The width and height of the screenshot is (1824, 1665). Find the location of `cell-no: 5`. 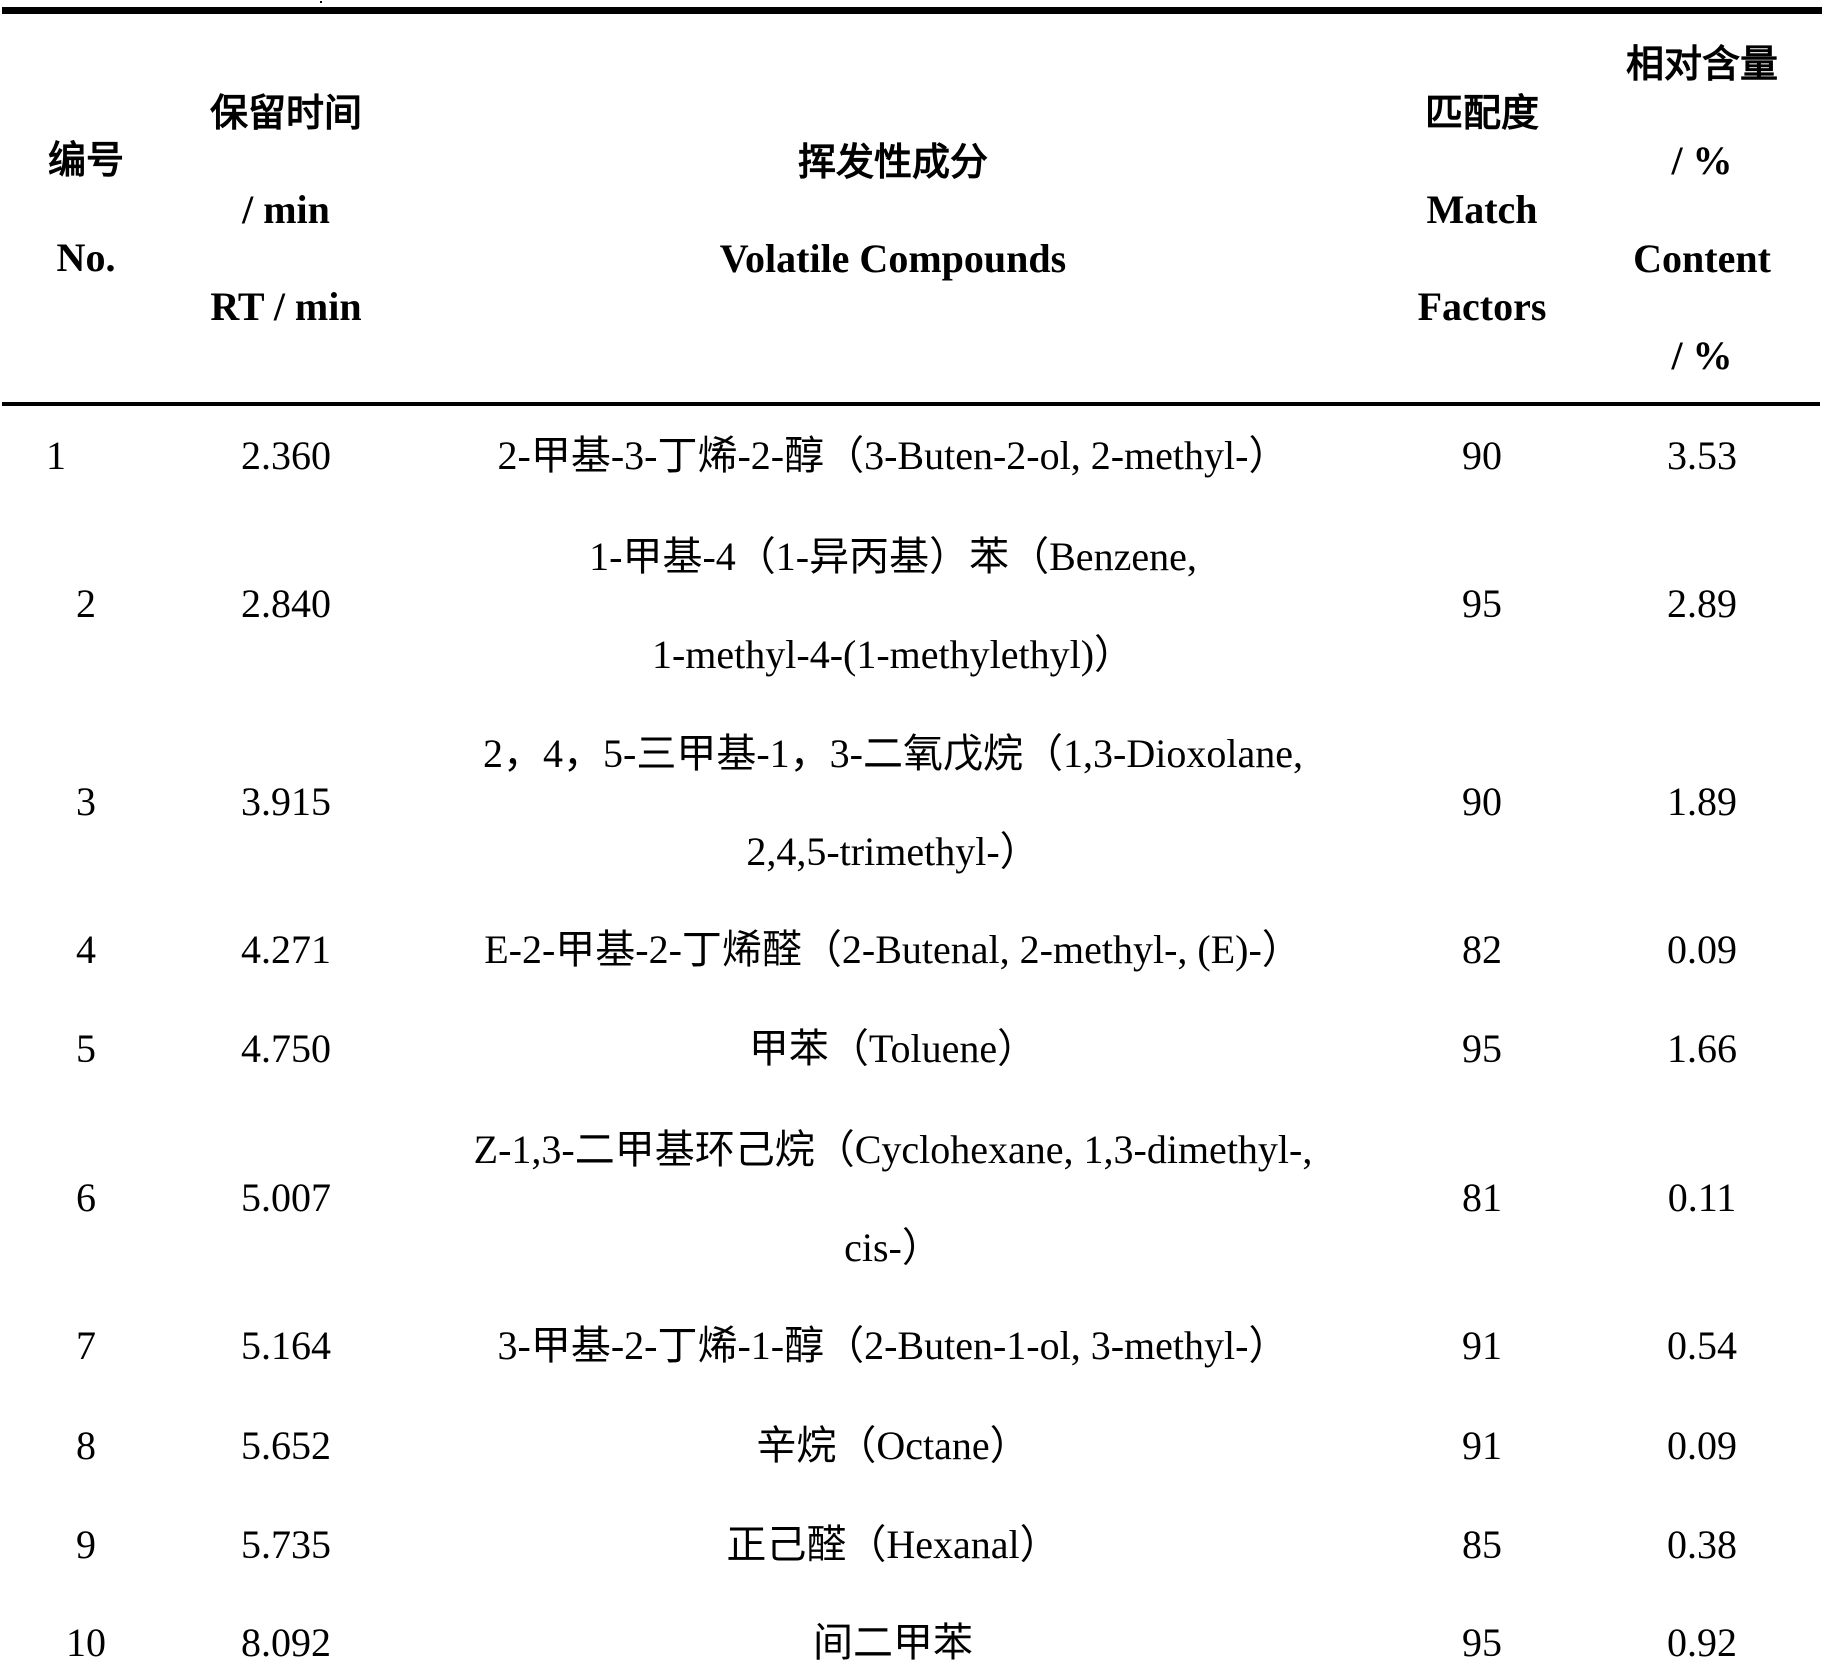

cell-no: 5 is located at coordinates (86, 1048).